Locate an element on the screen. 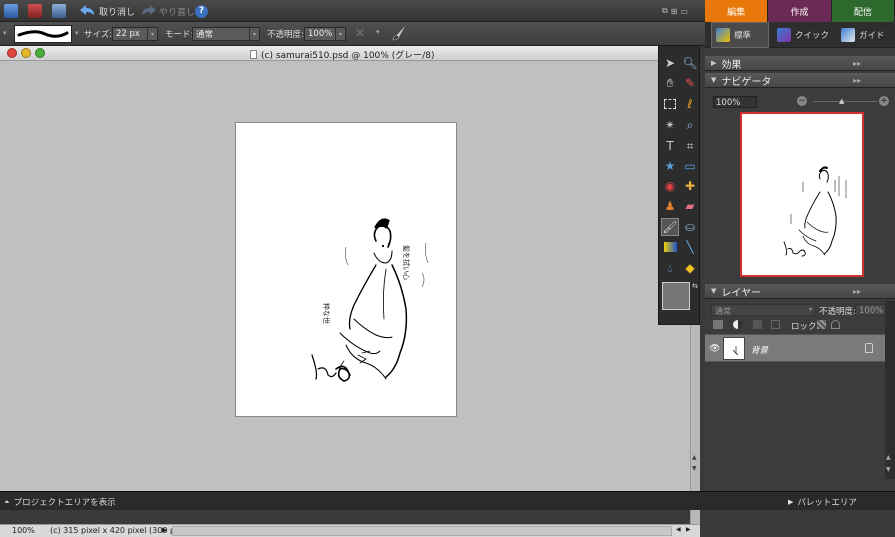 The height and width of the screenshot is (537, 895). tile-windows-icon: ⊞ is located at coordinates (674, 11).